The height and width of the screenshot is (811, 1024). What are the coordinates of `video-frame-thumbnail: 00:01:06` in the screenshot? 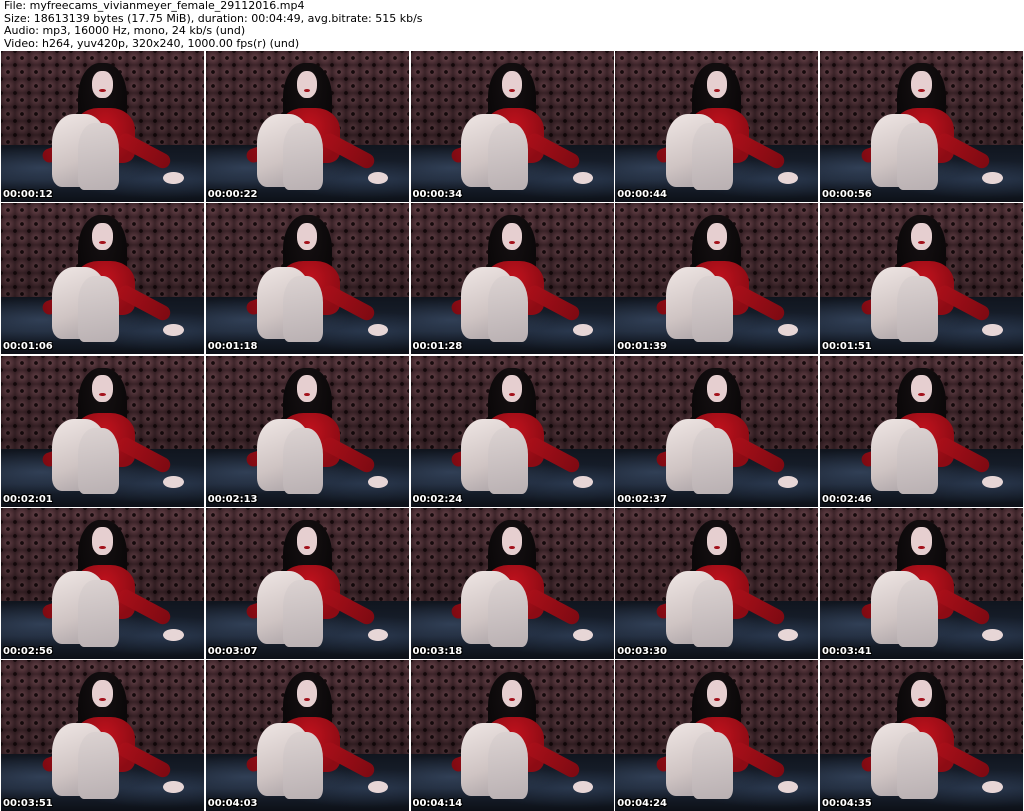 It's located at (102, 279).